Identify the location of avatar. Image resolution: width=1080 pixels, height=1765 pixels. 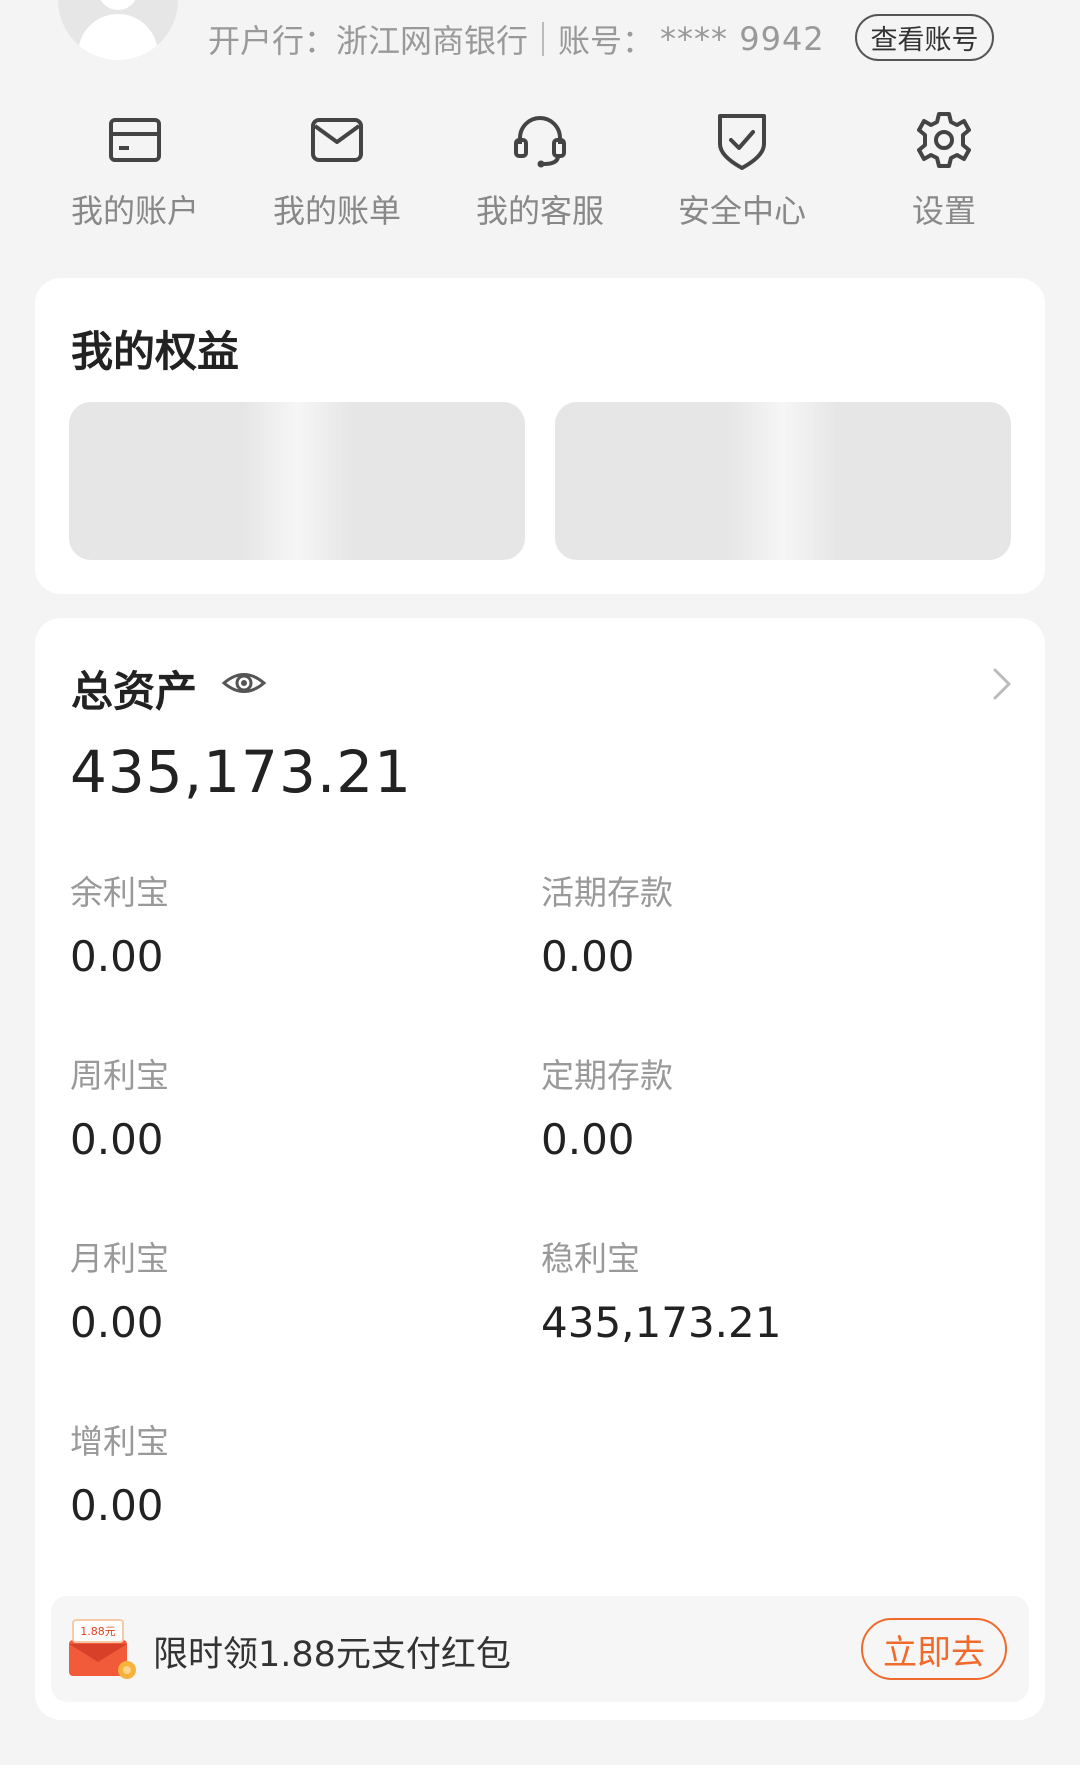
(118, 30).